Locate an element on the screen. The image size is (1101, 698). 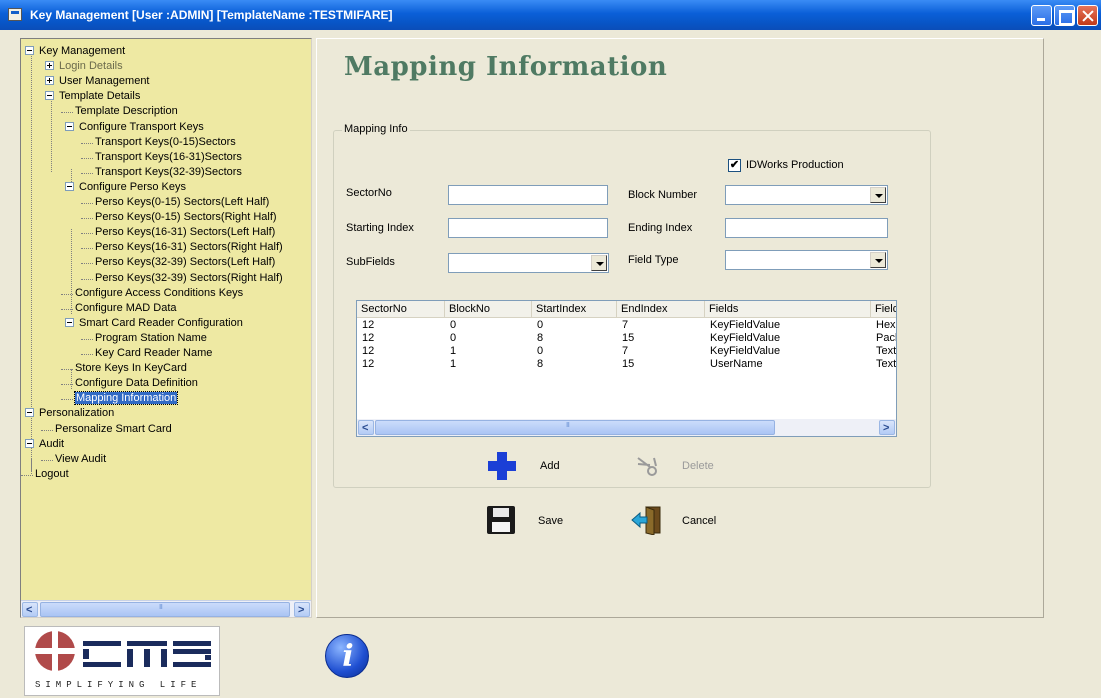
tree-item: Perso Keys(32-39) Sectors(Left Half) is located at coordinates (185, 262).